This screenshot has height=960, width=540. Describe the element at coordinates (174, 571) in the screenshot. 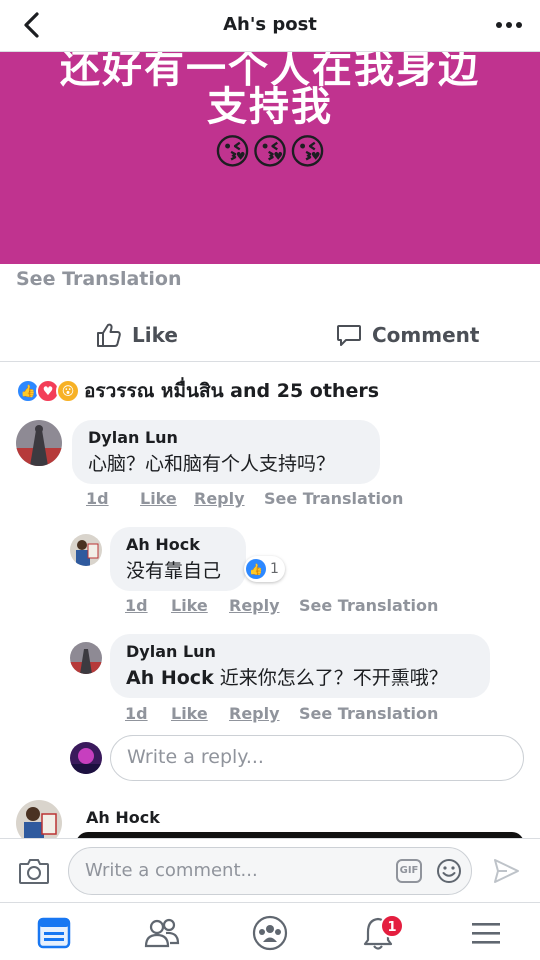

I see `reply-text: 没有靠自己` at that location.